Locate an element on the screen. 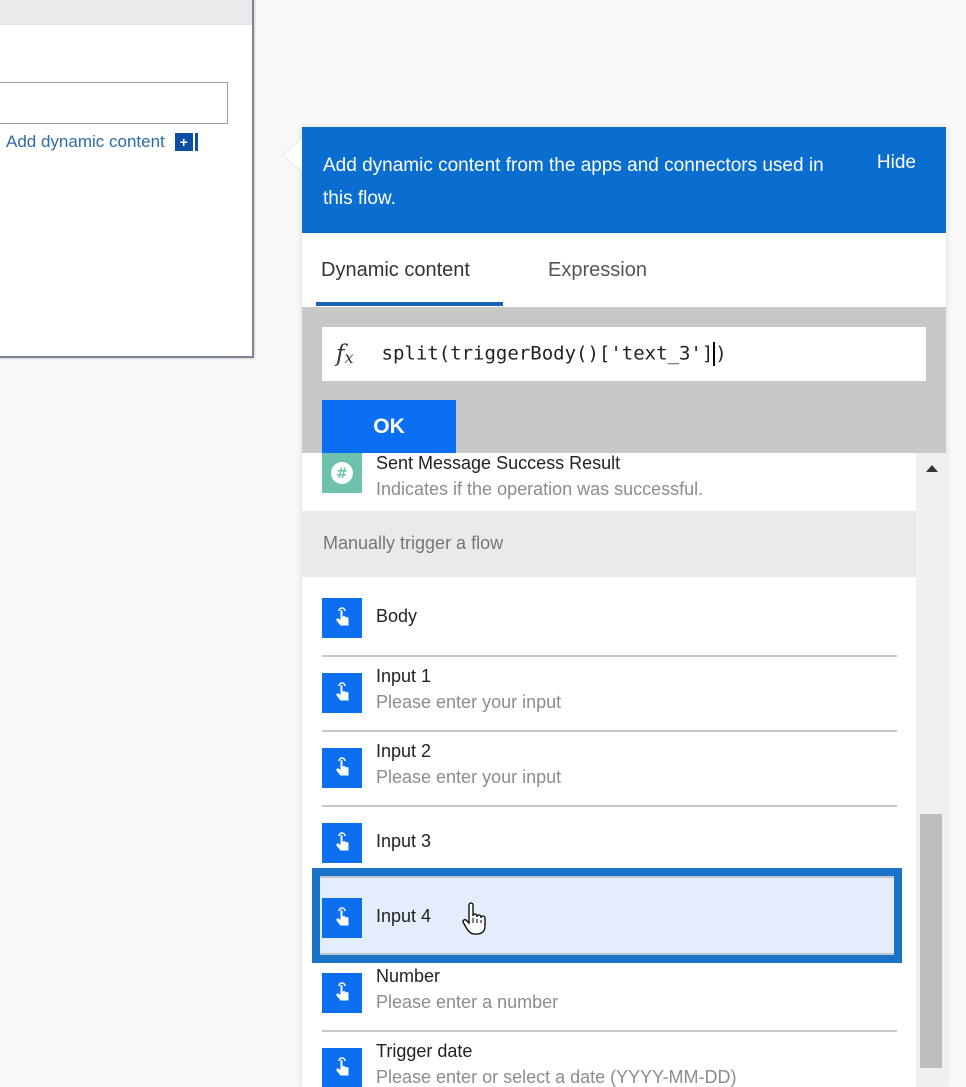 The height and width of the screenshot is (1087, 966). item-title: Body is located at coordinates (397, 616).